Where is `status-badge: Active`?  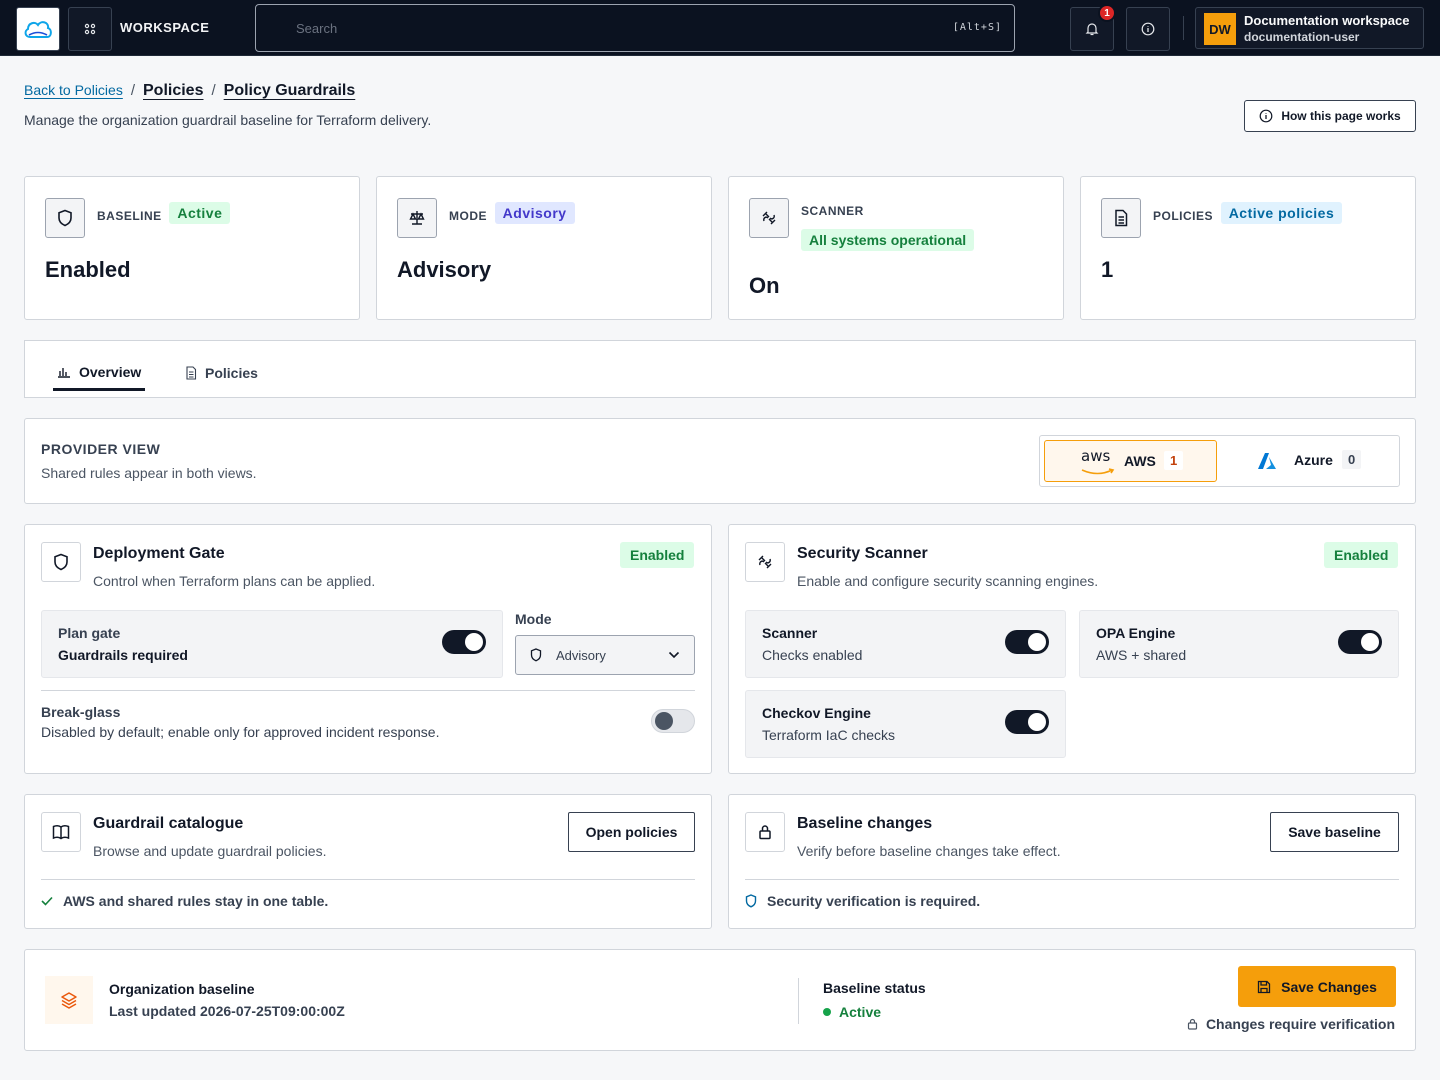 status-badge: Active is located at coordinates (200, 213).